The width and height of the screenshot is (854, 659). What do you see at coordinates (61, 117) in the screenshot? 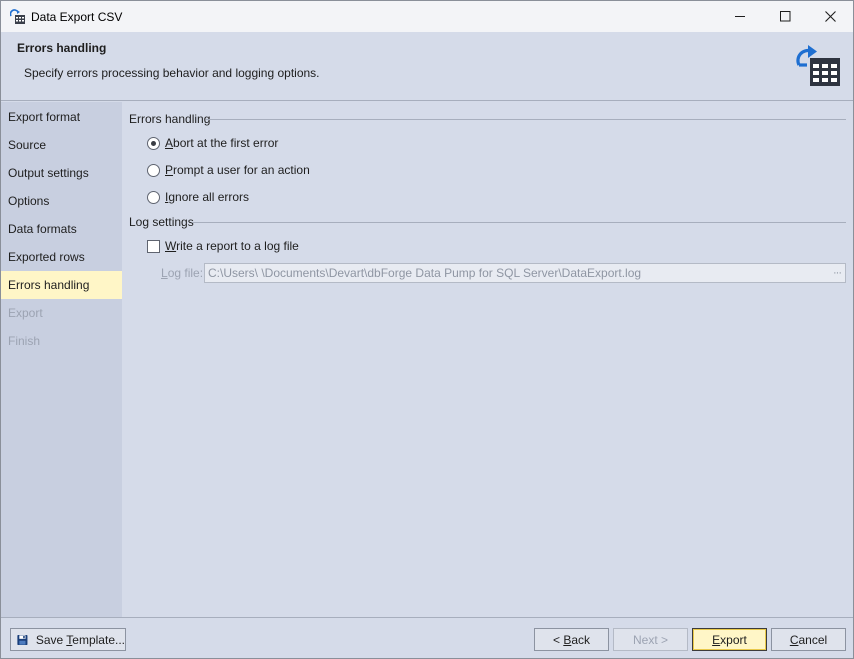
I see `sidebar-item-export-format: Export format` at bounding box center [61, 117].